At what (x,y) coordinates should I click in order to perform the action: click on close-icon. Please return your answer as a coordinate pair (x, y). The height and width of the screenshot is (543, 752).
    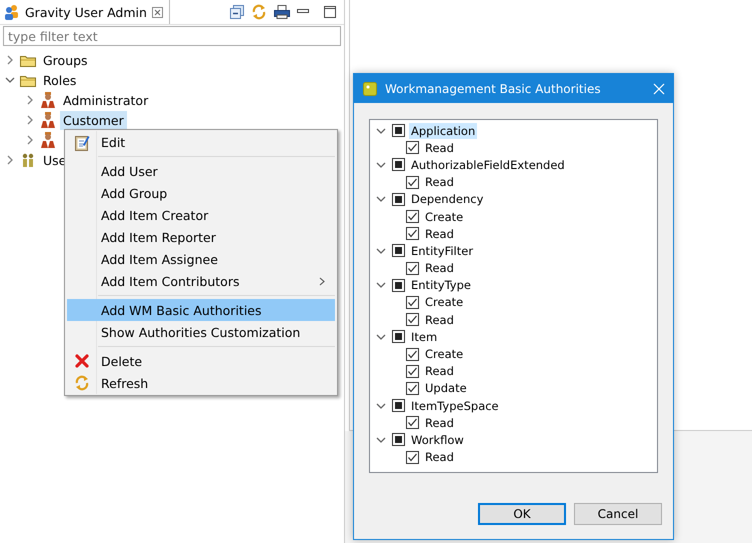
    Looking at the image, I should click on (157, 12).